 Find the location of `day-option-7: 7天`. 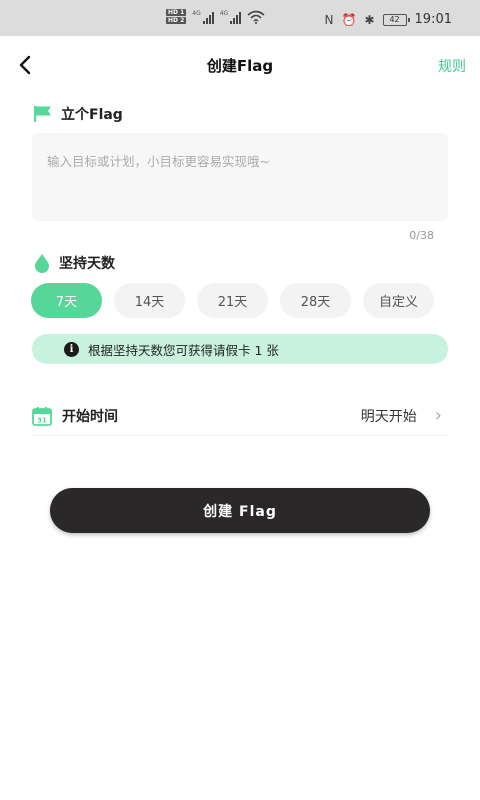

day-option-7: 7天 is located at coordinates (66, 300).